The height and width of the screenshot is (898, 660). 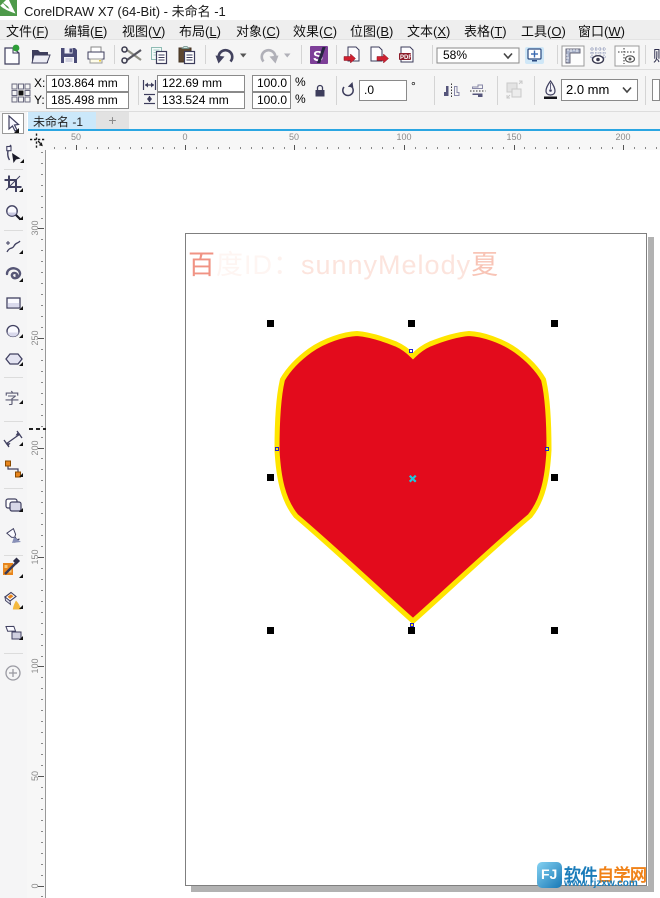 I want to click on svg-text: 贴, so click(x=656, y=56).